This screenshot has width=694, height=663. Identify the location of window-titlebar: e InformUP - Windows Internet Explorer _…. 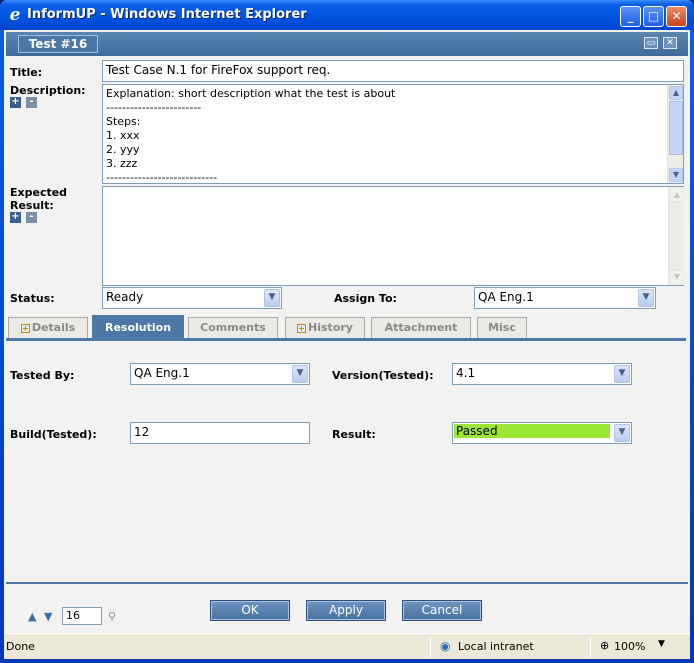
(347, 15).